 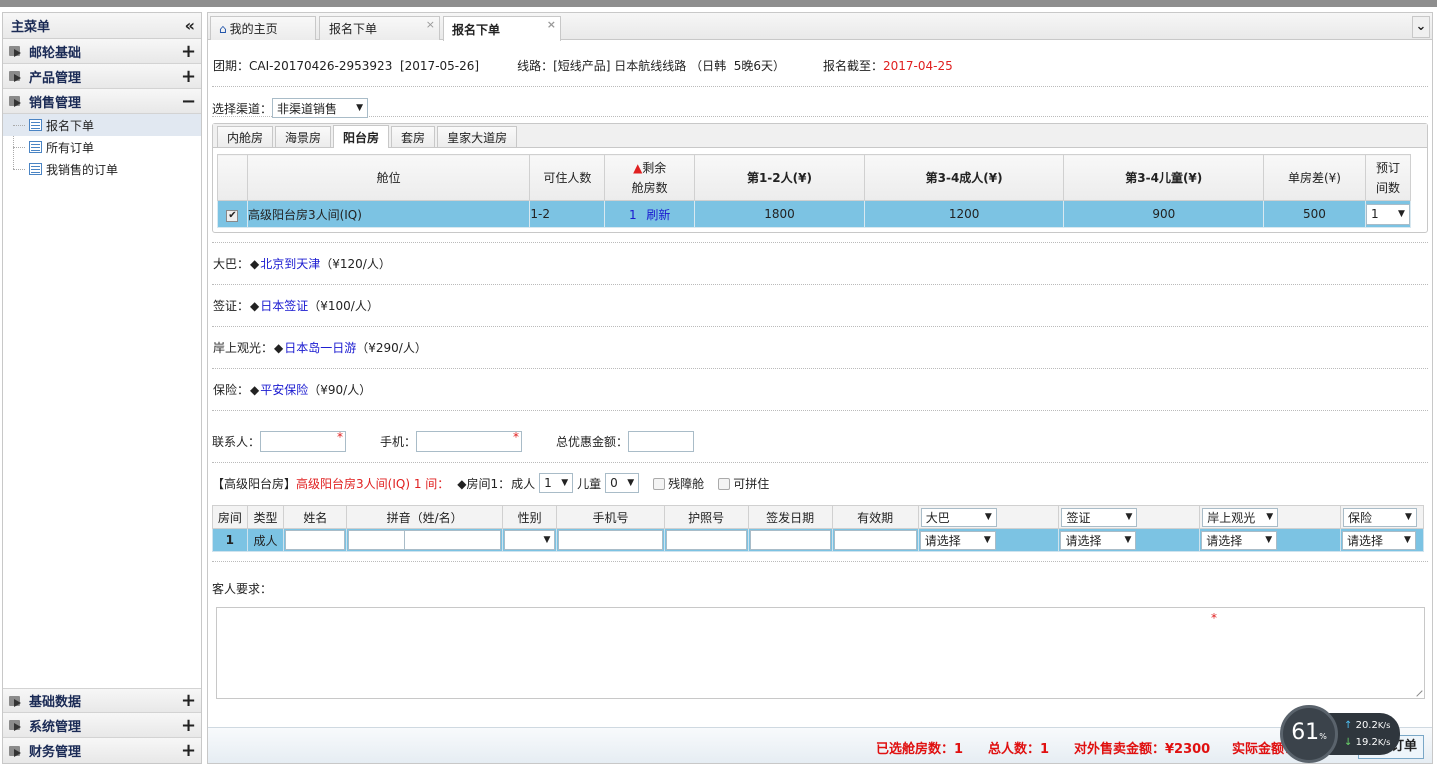 What do you see at coordinates (315, 540) in the screenshot?
I see `guest-name-input` at bounding box center [315, 540].